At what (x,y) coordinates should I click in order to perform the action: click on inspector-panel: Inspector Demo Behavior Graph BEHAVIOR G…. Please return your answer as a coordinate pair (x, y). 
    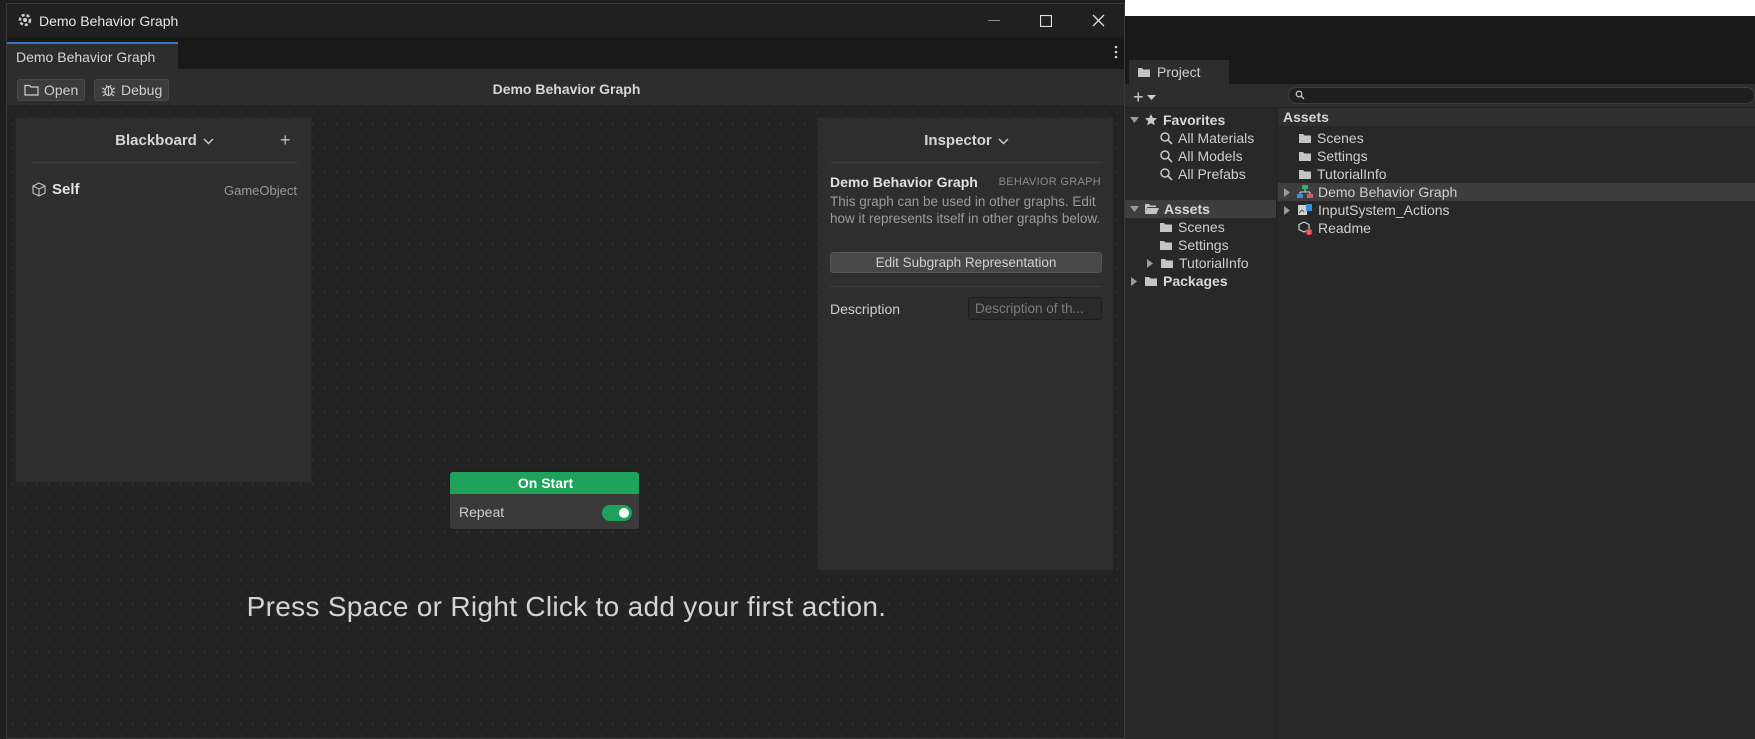
    Looking at the image, I should click on (965, 344).